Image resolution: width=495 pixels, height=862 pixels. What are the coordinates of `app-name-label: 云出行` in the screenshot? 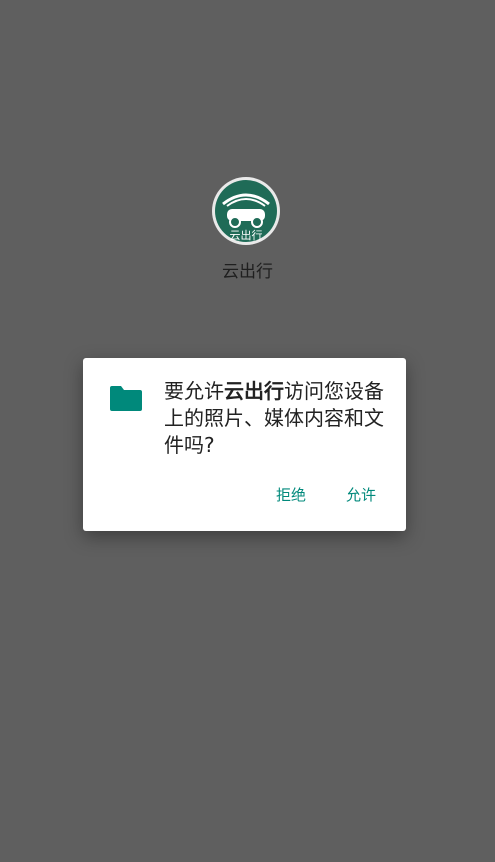 It's located at (247, 272).